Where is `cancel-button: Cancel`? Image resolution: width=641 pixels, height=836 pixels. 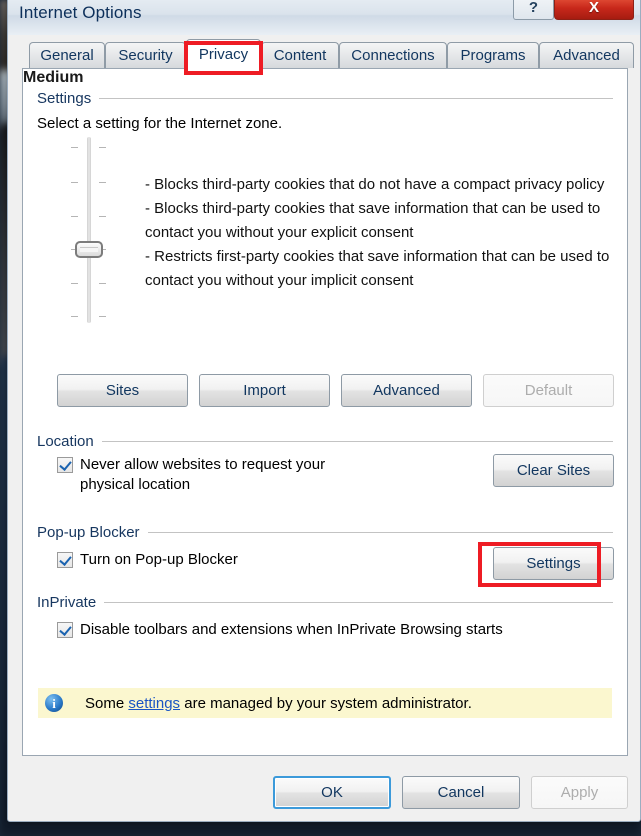 cancel-button: Cancel is located at coordinates (461, 792).